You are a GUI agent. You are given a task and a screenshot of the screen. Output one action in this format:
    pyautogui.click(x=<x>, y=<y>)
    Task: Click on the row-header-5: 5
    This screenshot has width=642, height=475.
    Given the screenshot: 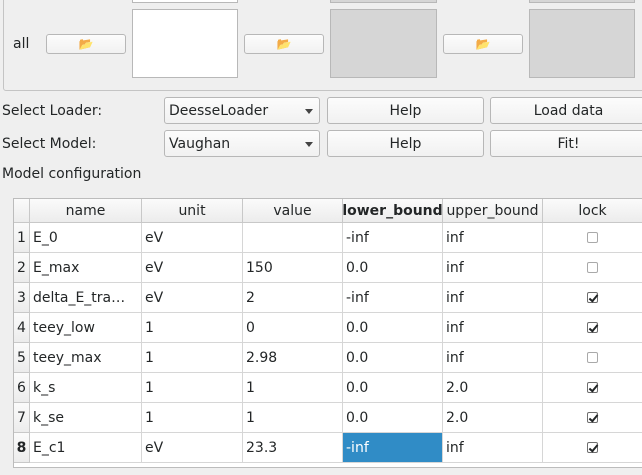 What is the action you would take?
    pyautogui.click(x=22, y=358)
    